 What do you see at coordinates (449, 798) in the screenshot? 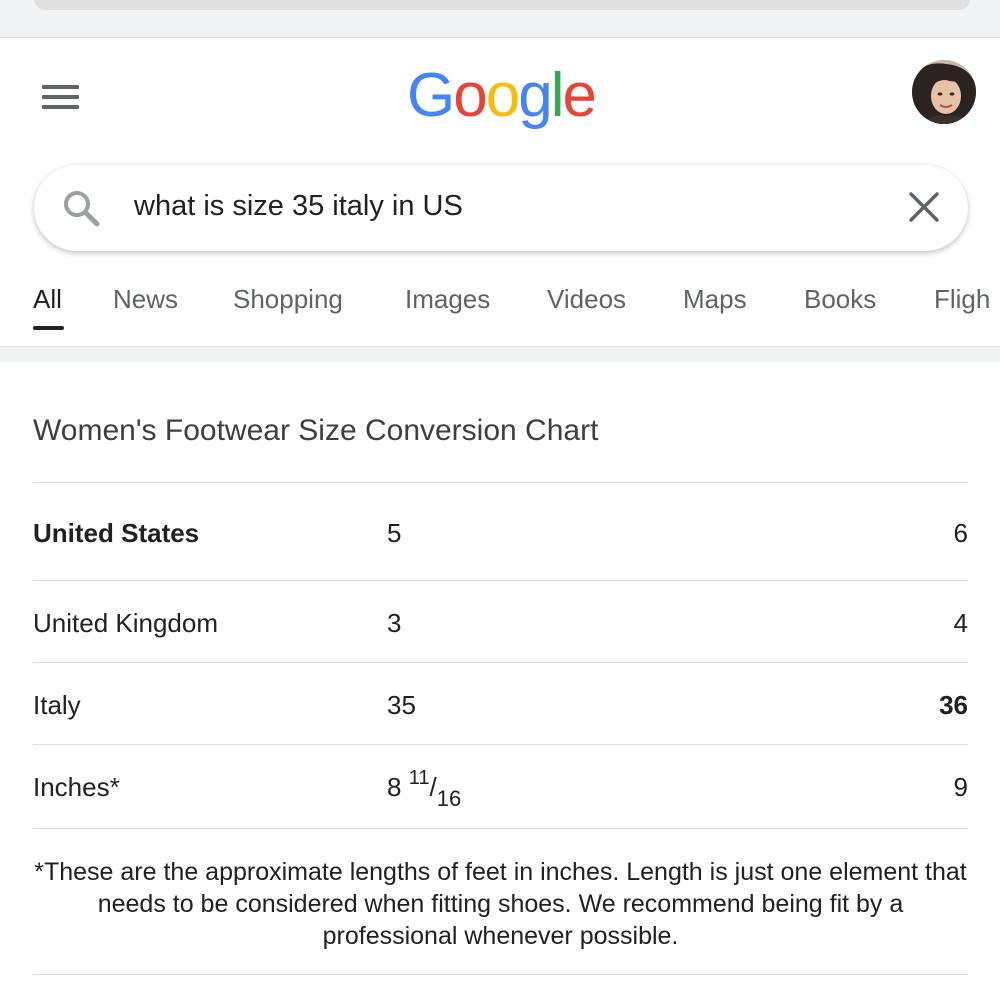
I see `fraction-denominator: 16` at bounding box center [449, 798].